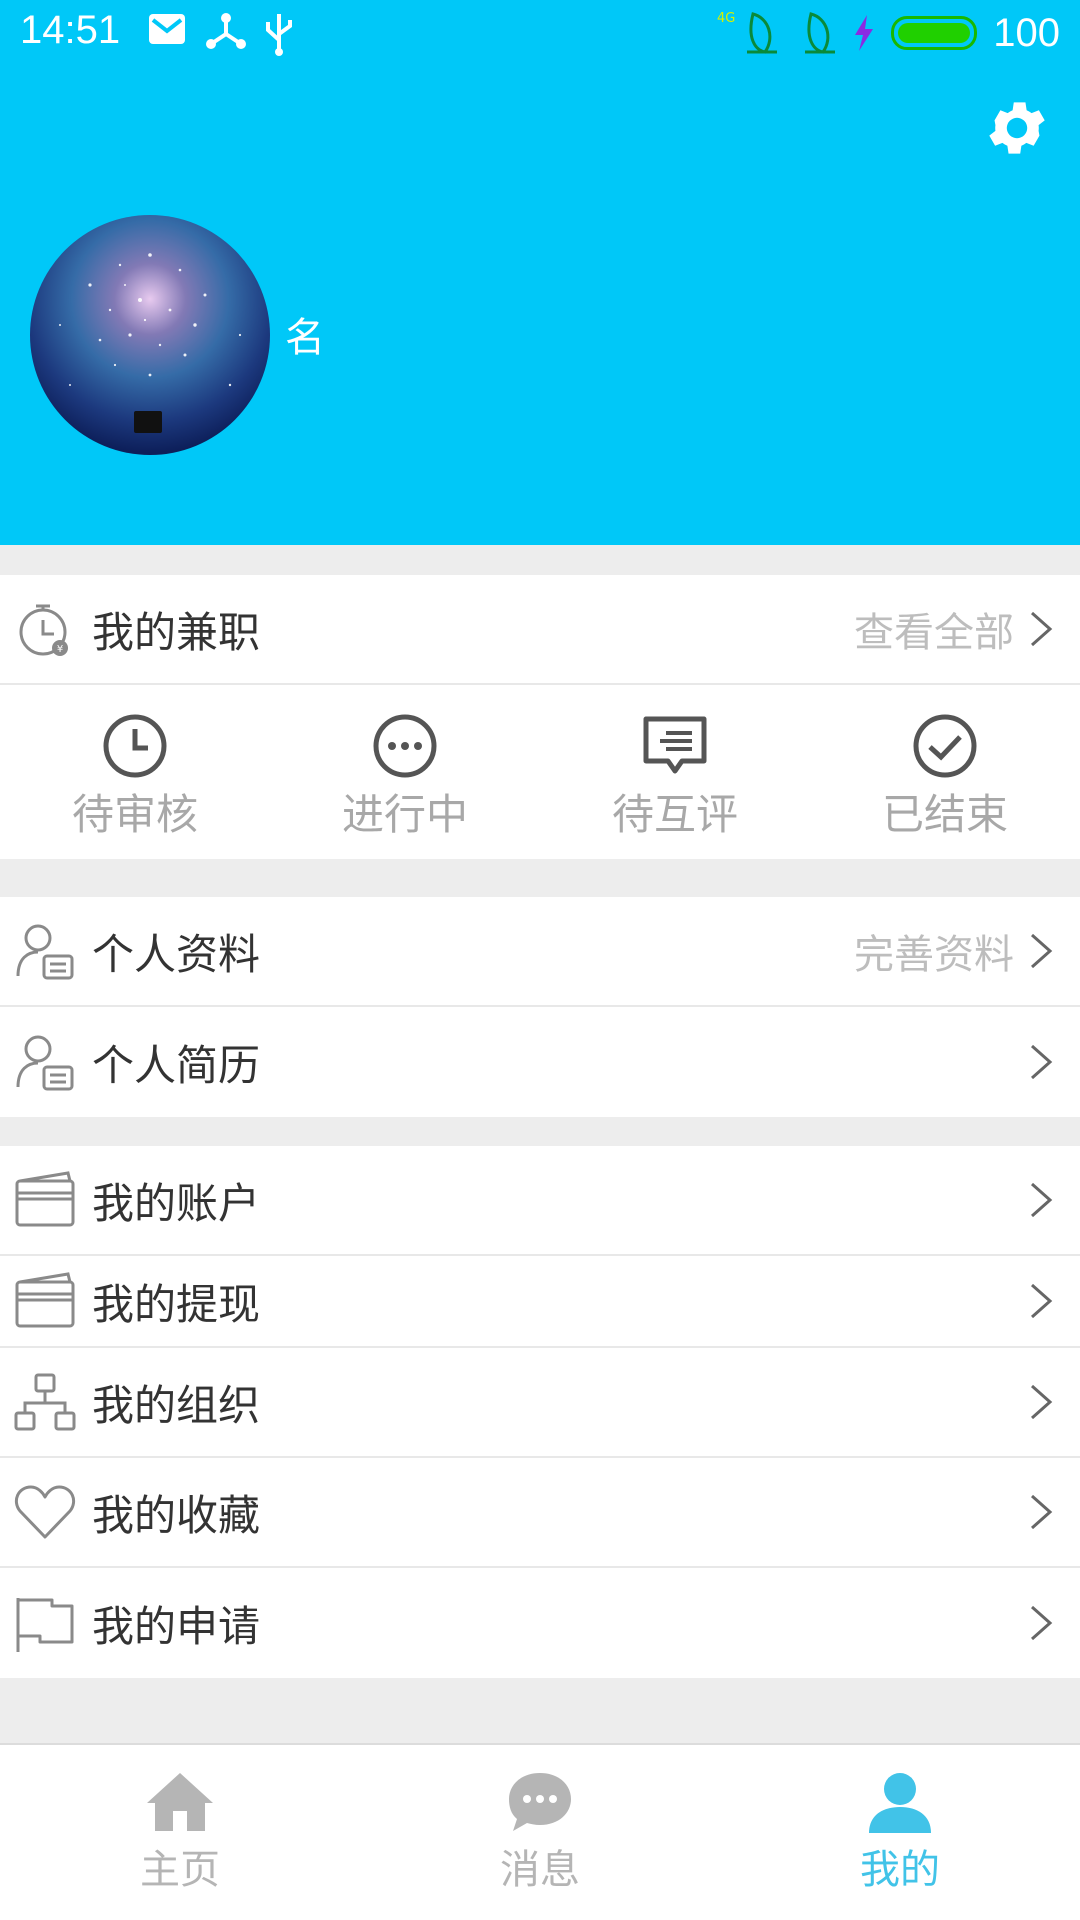 Image resolution: width=1080 pixels, height=1920 pixels. What do you see at coordinates (134, 814) in the screenshot?
I see `status-label: 待审核` at bounding box center [134, 814].